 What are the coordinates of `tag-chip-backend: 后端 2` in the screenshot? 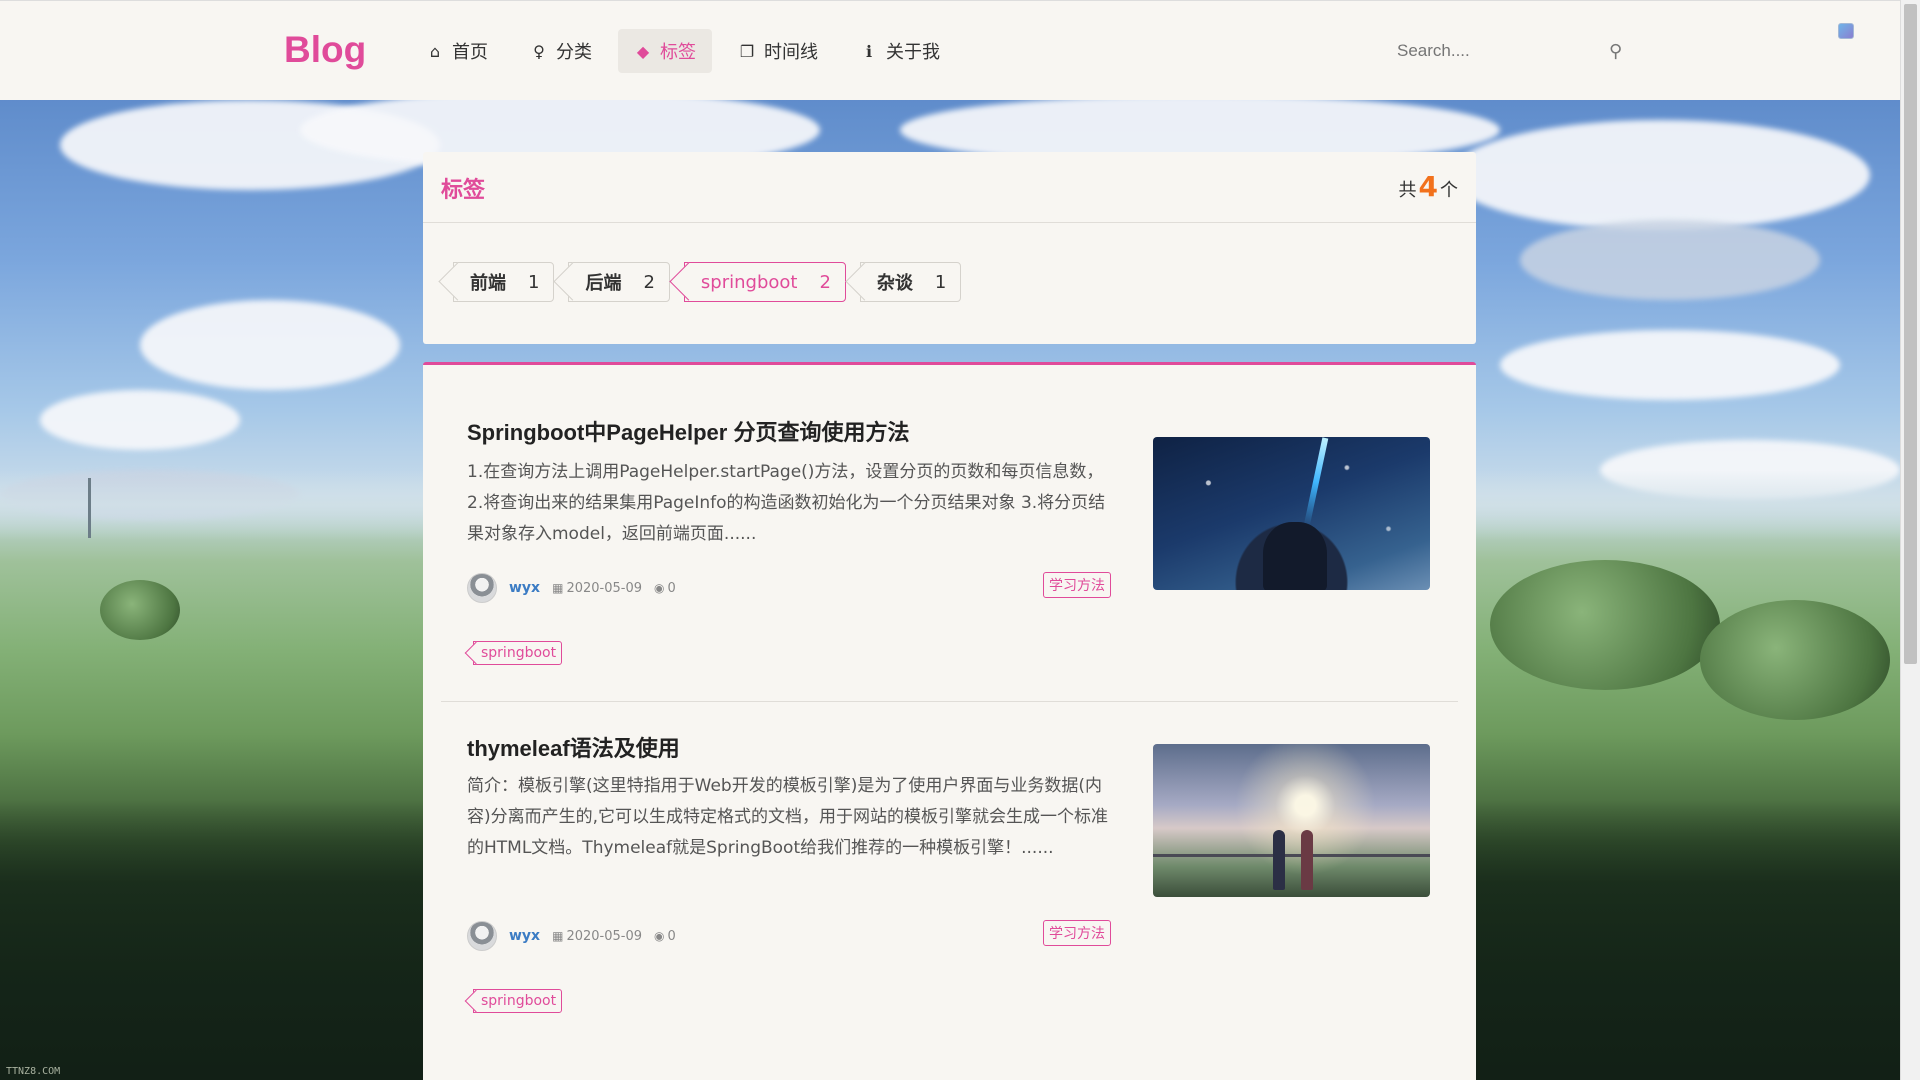 It's located at (619, 282).